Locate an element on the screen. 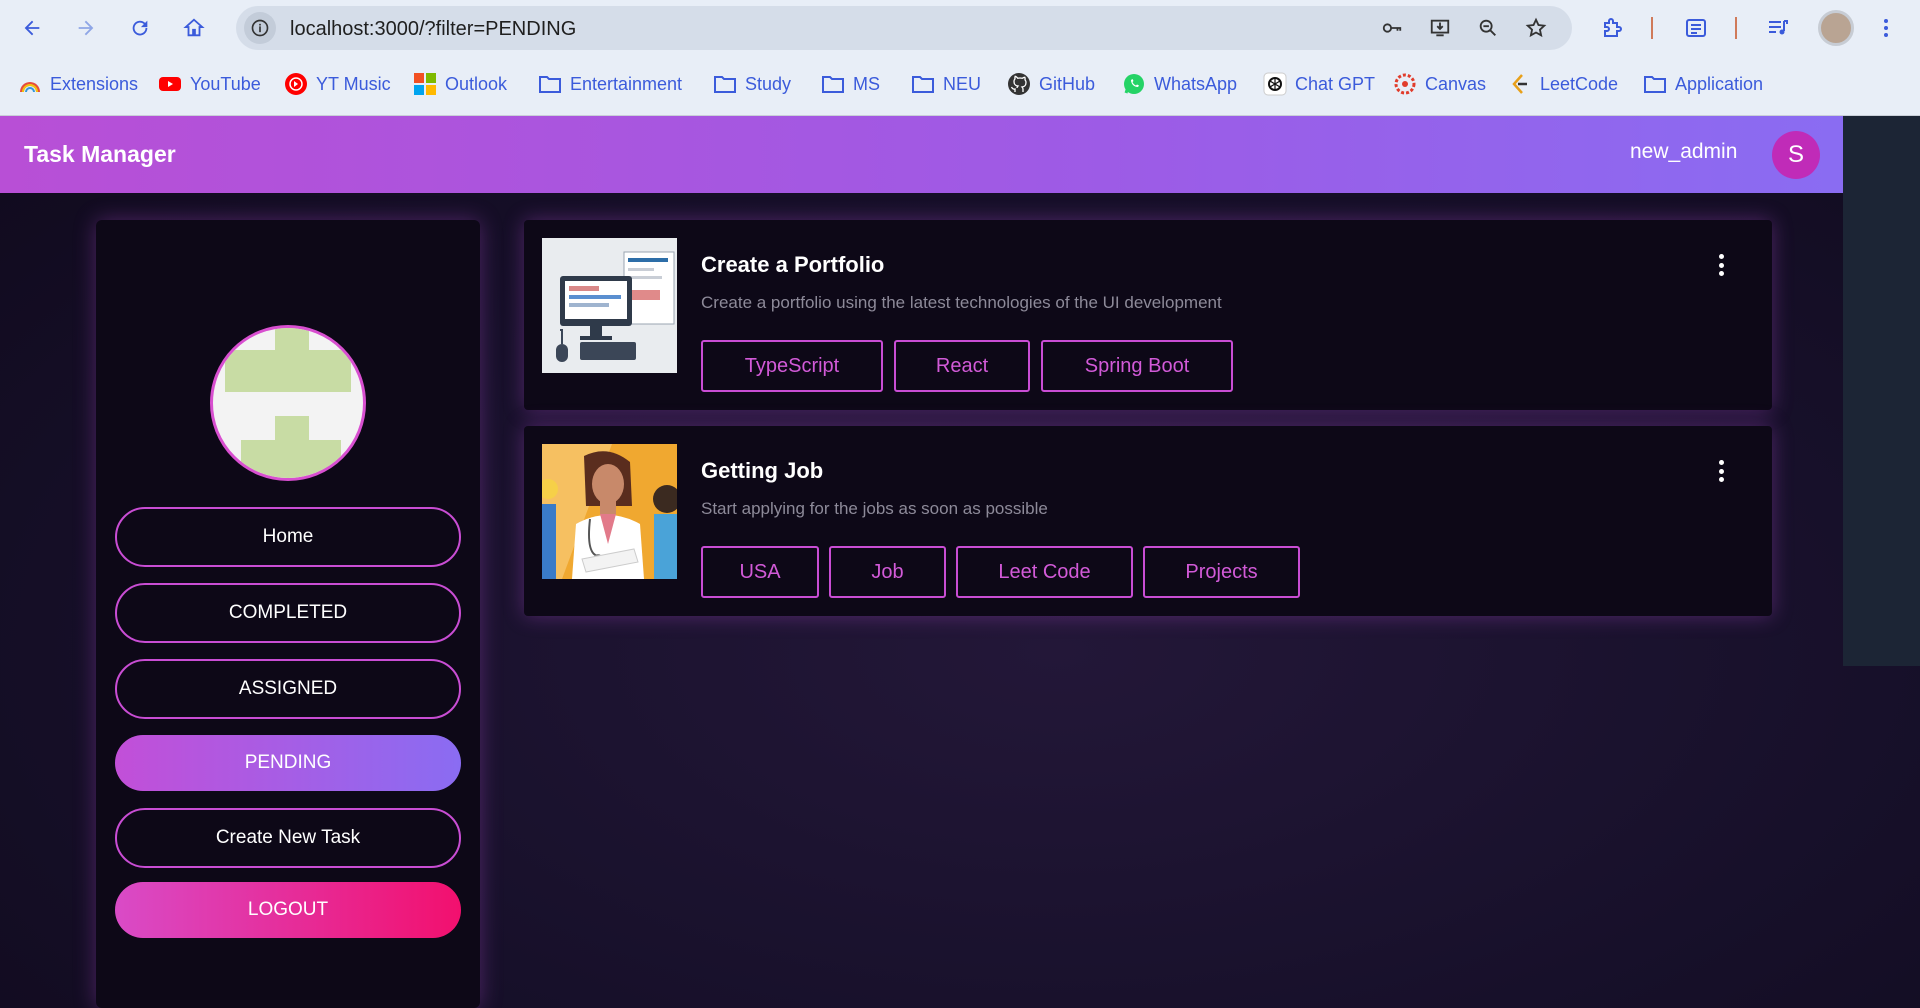 The image size is (1920, 1008). star-icon is located at coordinates (1536, 27).